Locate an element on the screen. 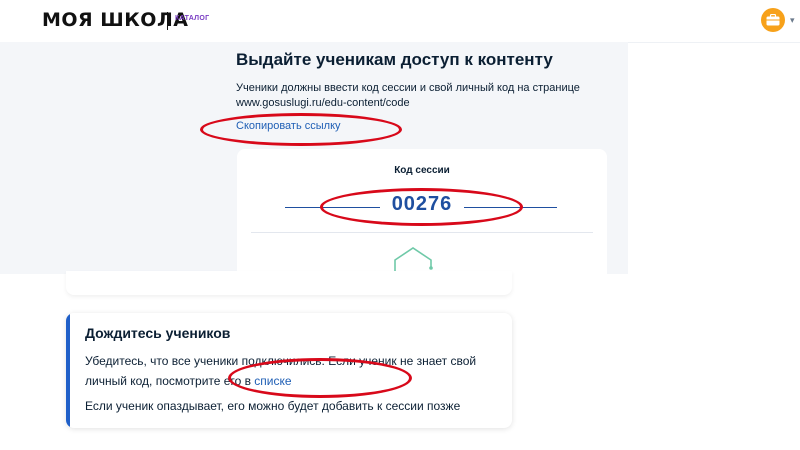 This screenshot has width=800, height=450. annotation-ellipse-copy-link is located at coordinates (301, 129).